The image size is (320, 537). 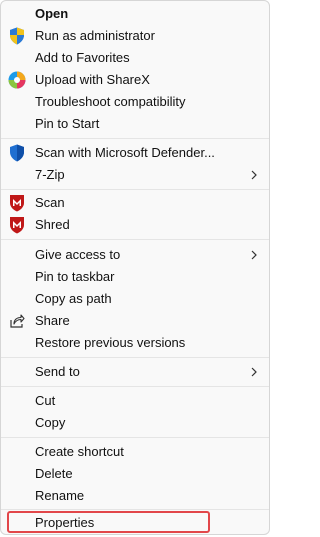 What do you see at coordinates (135, 496) in the screenshot?
I see `menu-item-rename: Rename` at bounding box center [135, 496].